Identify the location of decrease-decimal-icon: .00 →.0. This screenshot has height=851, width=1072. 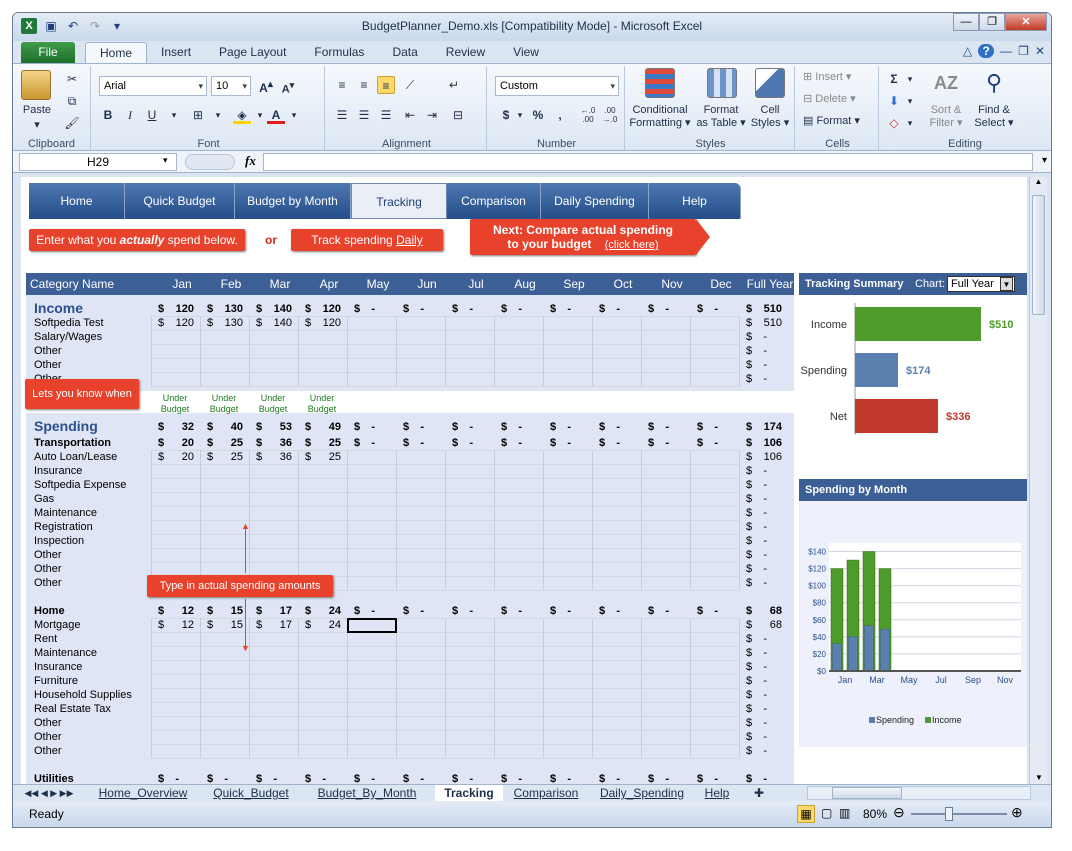
(610, 115).